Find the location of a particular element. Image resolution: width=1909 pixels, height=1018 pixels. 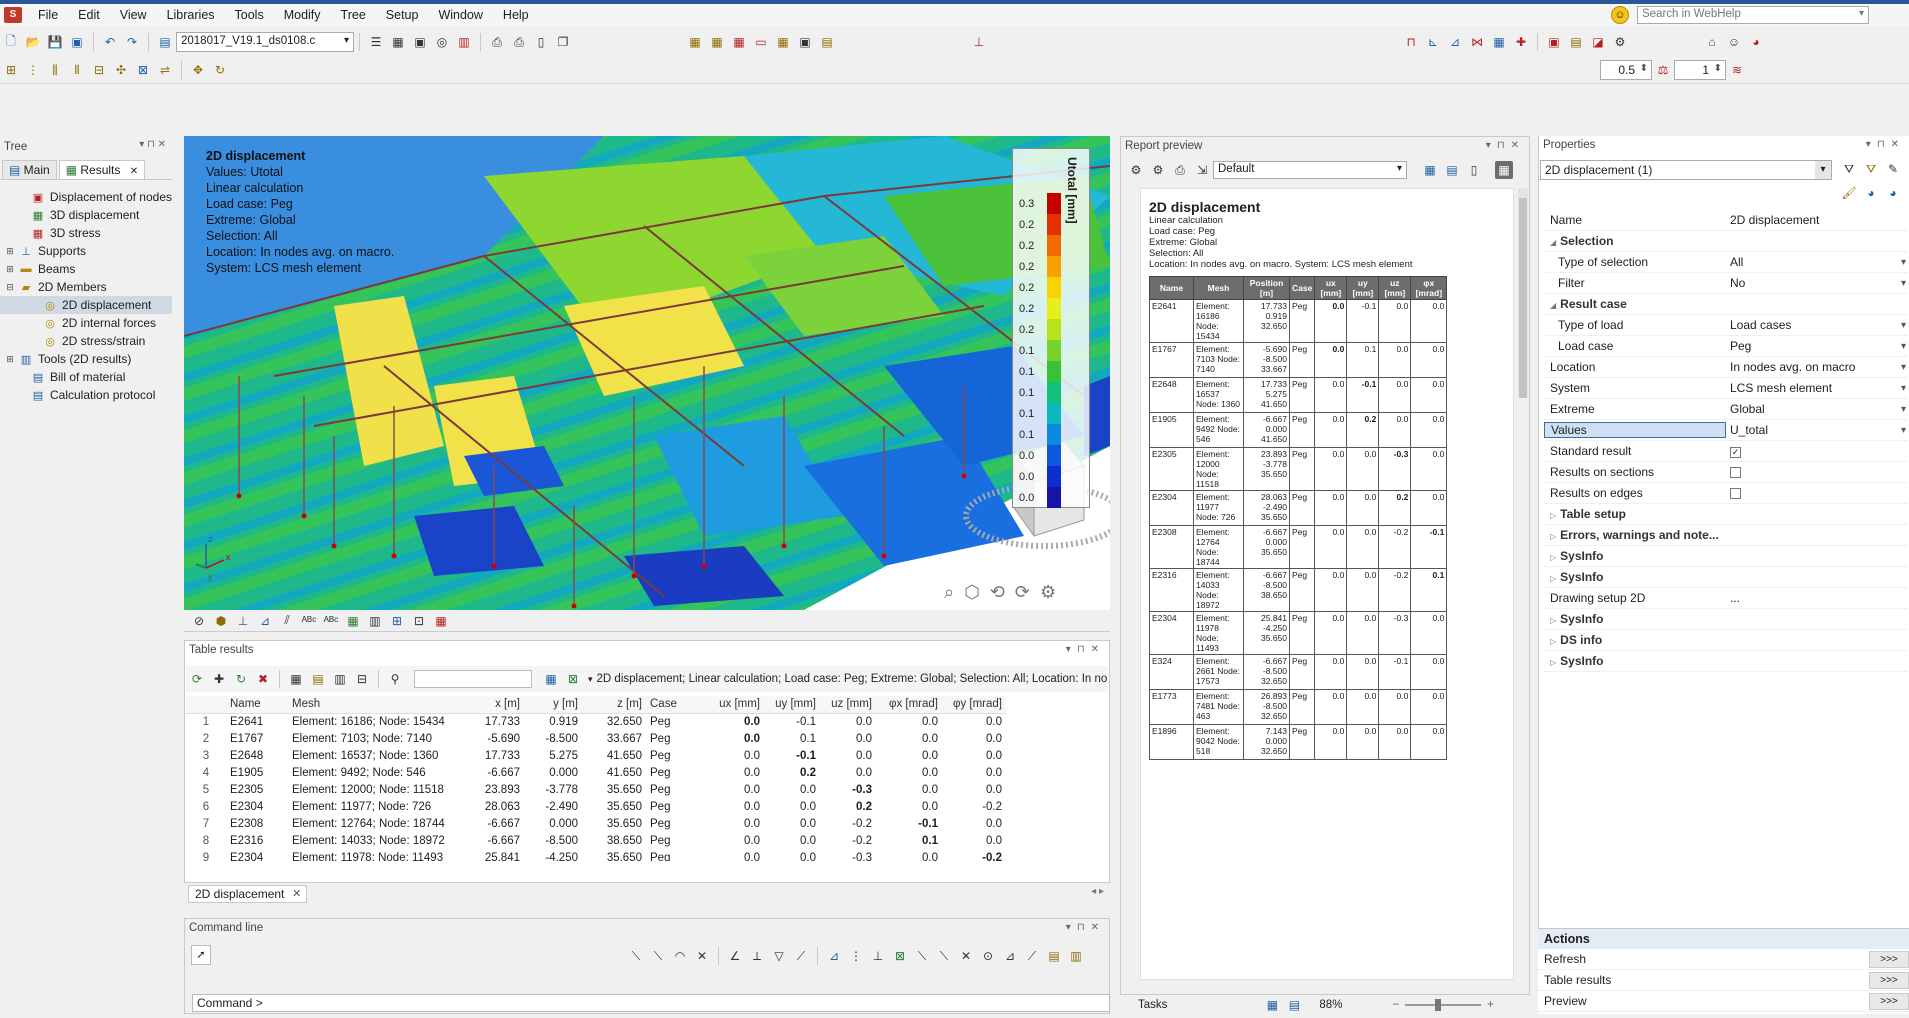

action-row: Table results >>> is located at coordinates (1723, 980).